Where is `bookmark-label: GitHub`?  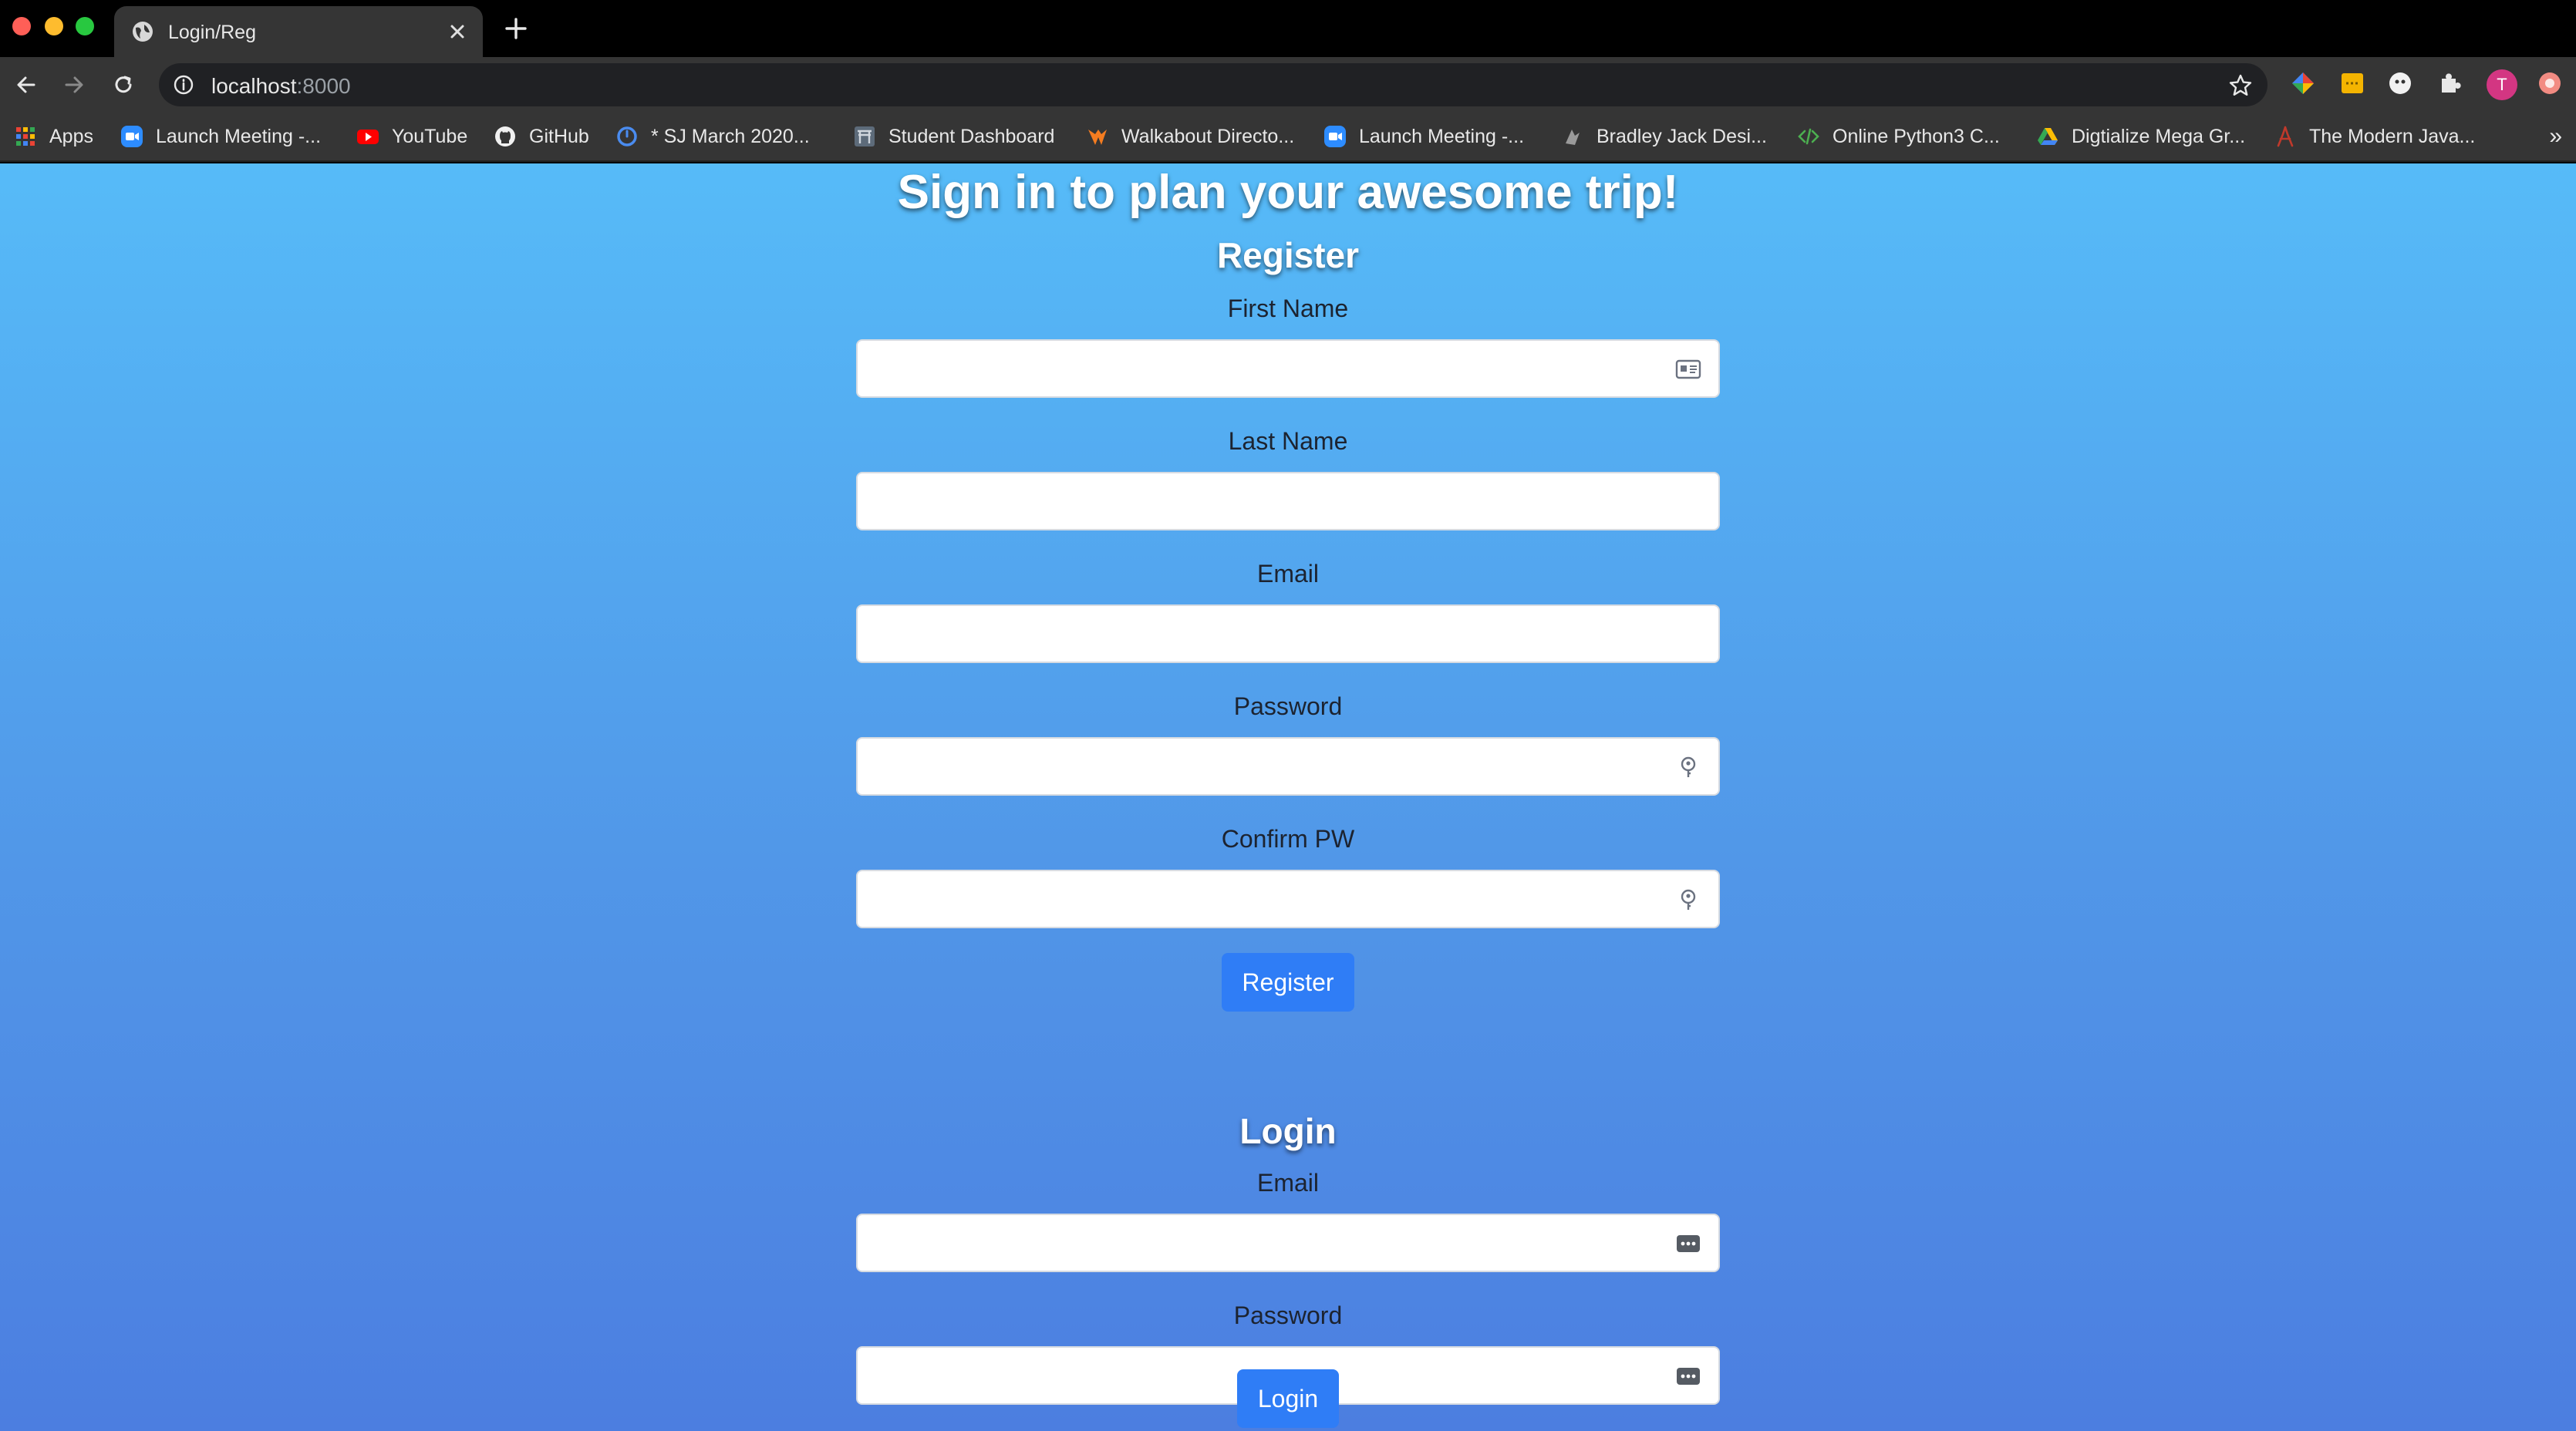
bookmark-label: GitHub is located at coordinates (559, 136).